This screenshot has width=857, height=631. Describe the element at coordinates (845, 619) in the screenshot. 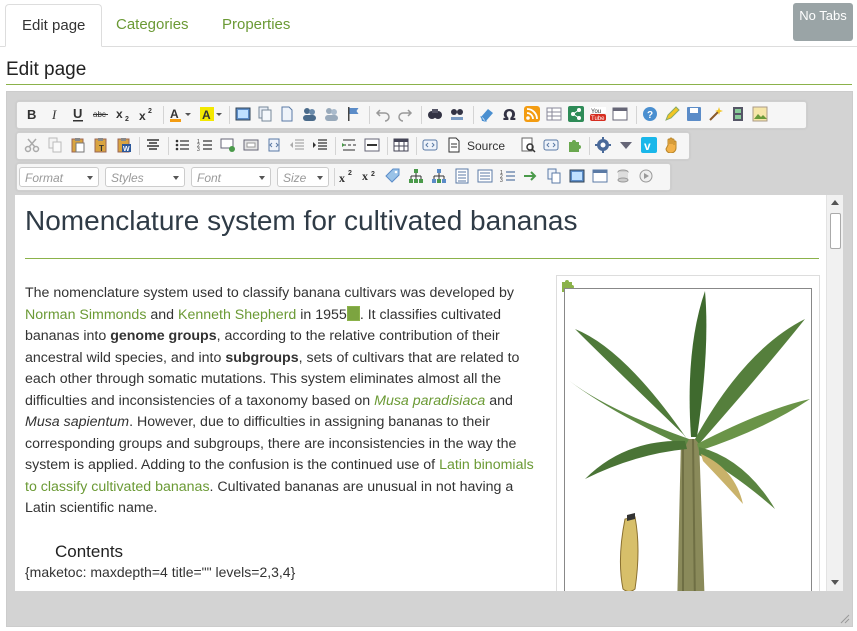

I see `resize-handle-icon` at that location.